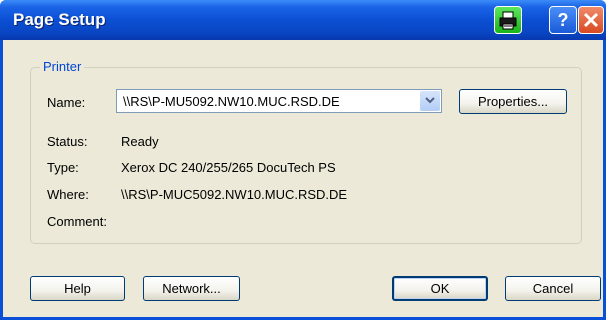 The height and width of the screenshot is (320, 606). Describe the element at coordinates (66, 102) in the screenshot. I see `name-label: Name:` at that location.